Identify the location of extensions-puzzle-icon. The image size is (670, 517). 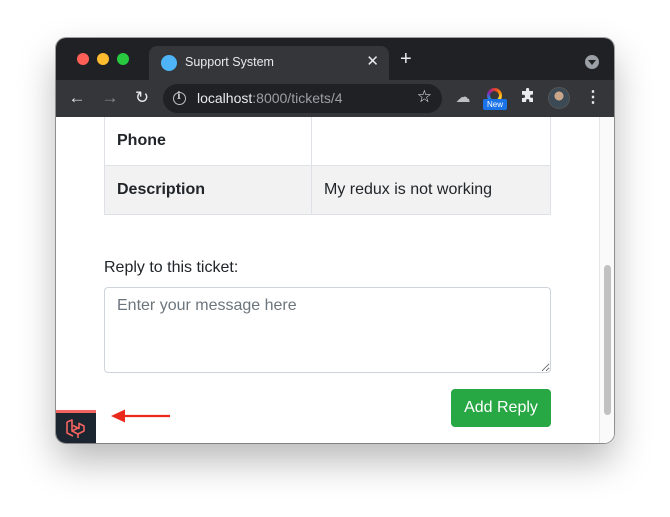
(528, 97).